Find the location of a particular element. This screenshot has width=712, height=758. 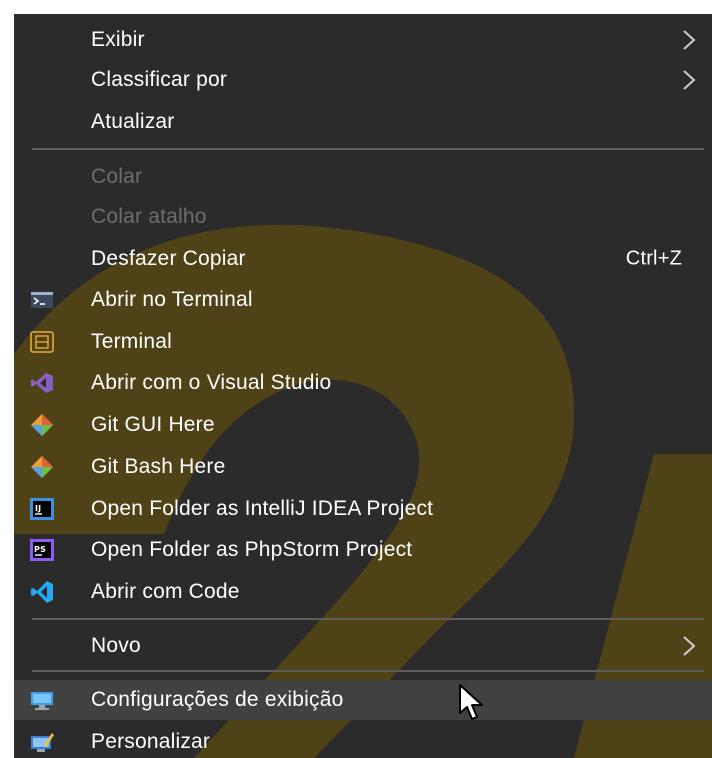

menu-item-open-visual-studio: Abrir com o Visual Studio is located at coordinates (363, 383).